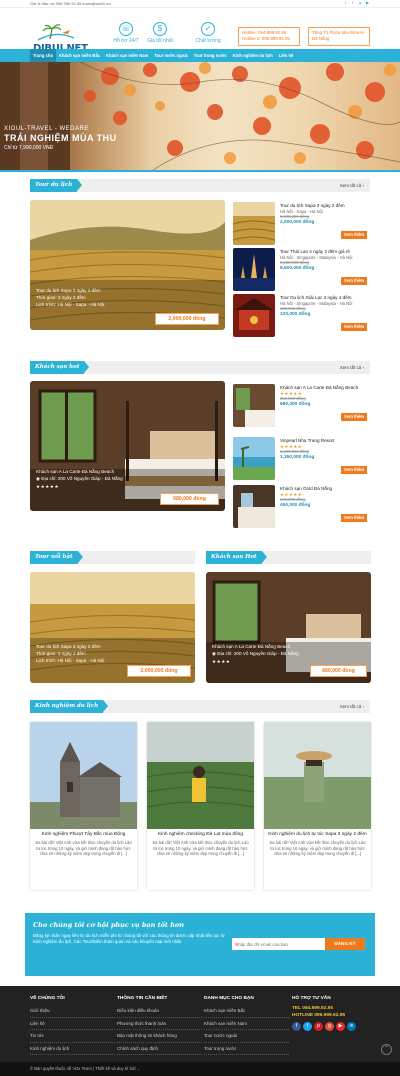  I want to click on blog-title: Kinh nghiệm Phượt Tây Bắc mùa Đông, so click(83, 835).